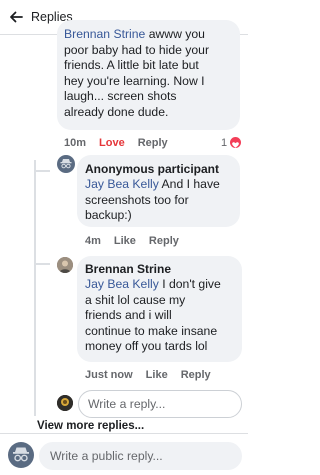 This screenshot has height=475, width=320. I want to click on timestamp: 4m, so click(93, 241).